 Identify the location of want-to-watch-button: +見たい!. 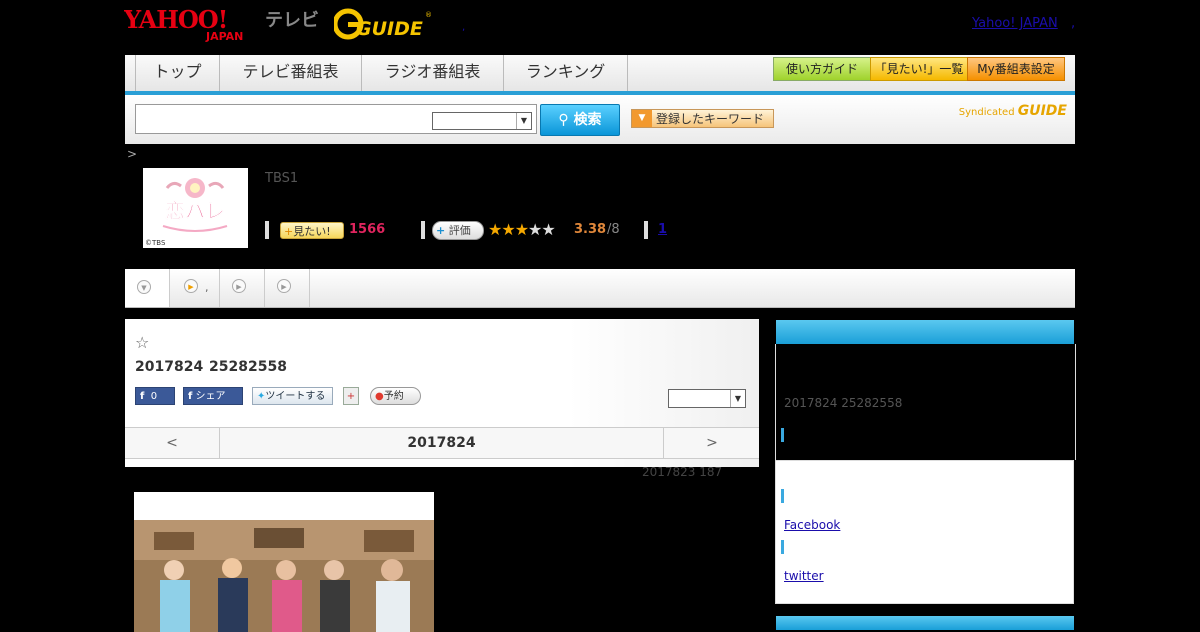
(312, 230).